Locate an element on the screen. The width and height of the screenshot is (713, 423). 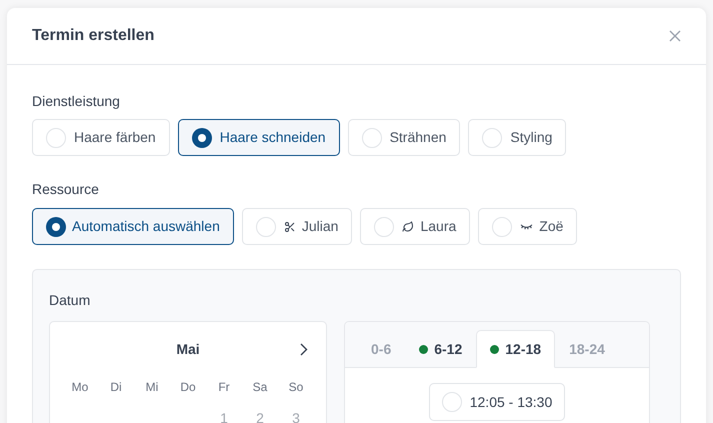
closed-eye-icon is located at coordinates (527, 227).